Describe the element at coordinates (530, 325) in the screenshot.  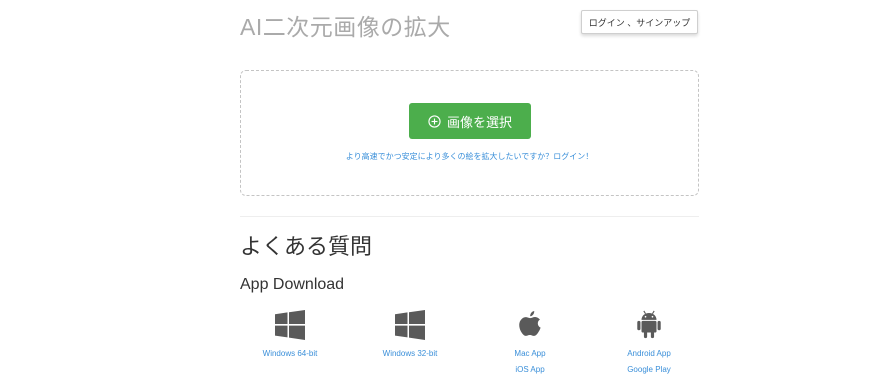
I see `apple-icon` at that location.